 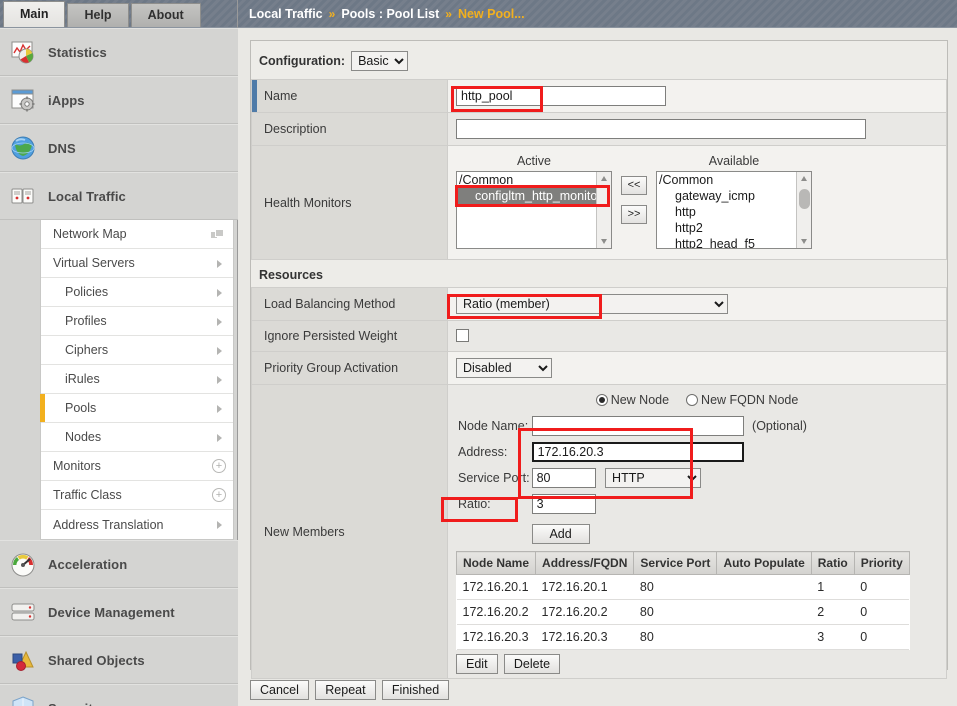 I want to click on sidebar-item-acceleration-label: Acceleration, so click(x=88, y=564).